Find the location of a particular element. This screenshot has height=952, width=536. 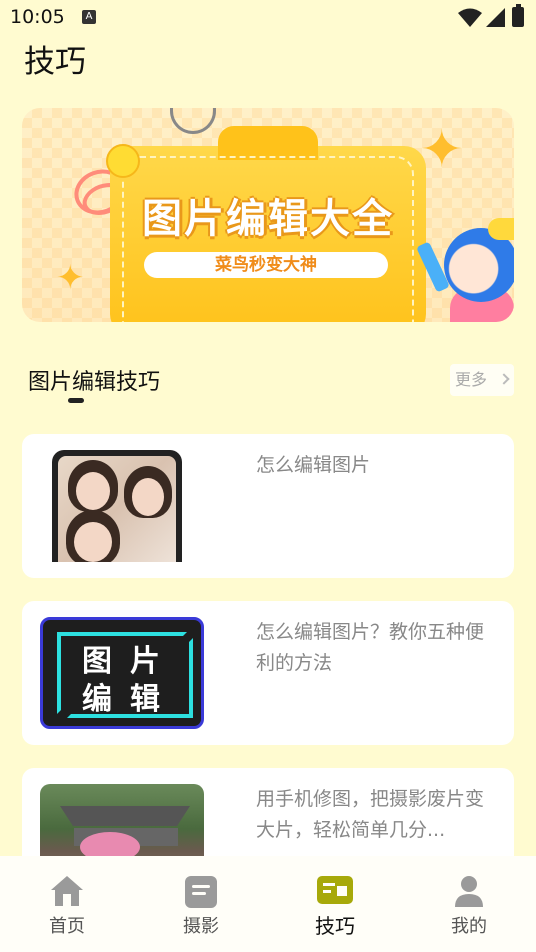

banner-tab is located at coordinates (268, 143).